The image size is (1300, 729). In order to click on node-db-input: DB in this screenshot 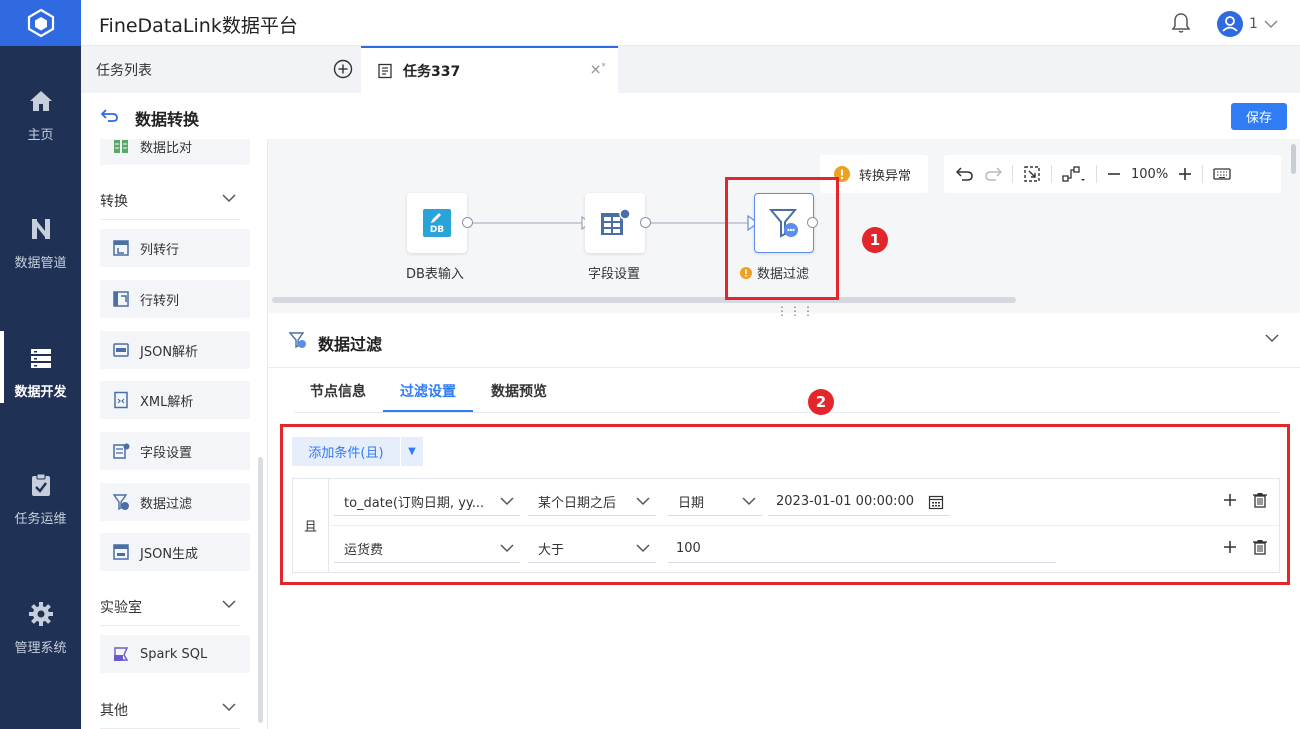, I will do `click(437, 223)`.